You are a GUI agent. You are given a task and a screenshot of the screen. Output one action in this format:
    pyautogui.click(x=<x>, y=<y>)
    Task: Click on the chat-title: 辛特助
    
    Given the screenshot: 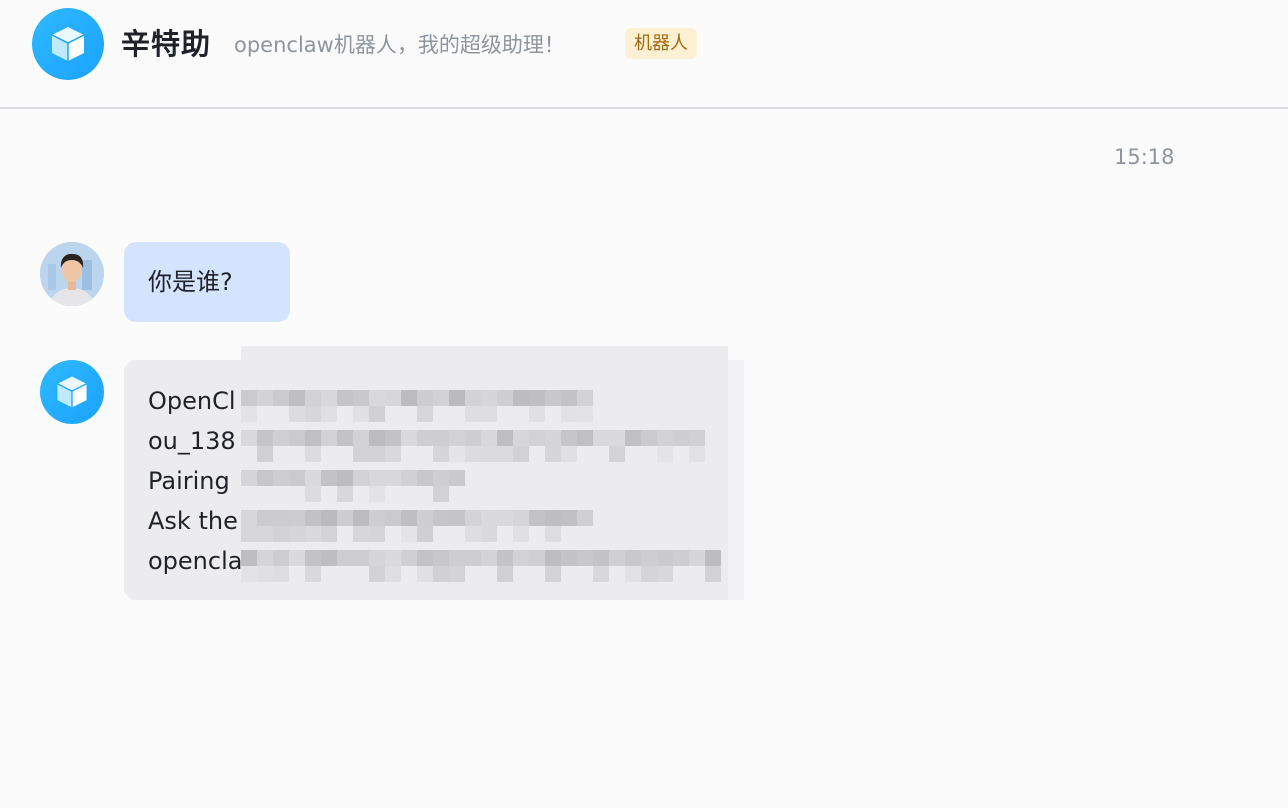 What is the action you would take?
    pyautogui.click(x=166, y=44)
    